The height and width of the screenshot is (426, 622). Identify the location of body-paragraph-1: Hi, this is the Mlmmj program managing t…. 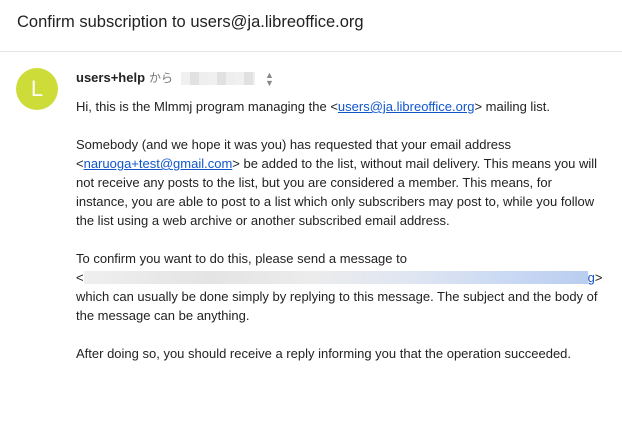
(313, 106).